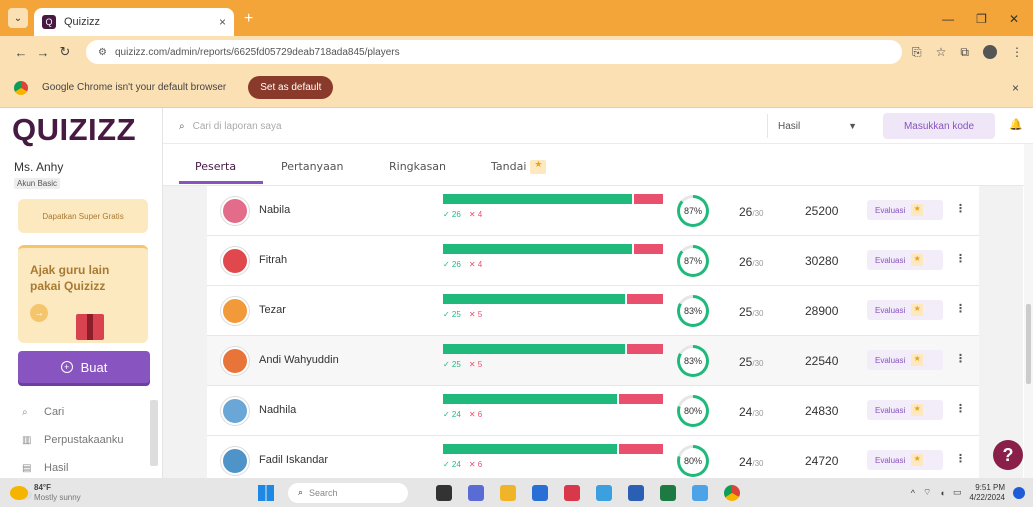  I want to click on taskbar-search-label: Search, so click(323, 492).